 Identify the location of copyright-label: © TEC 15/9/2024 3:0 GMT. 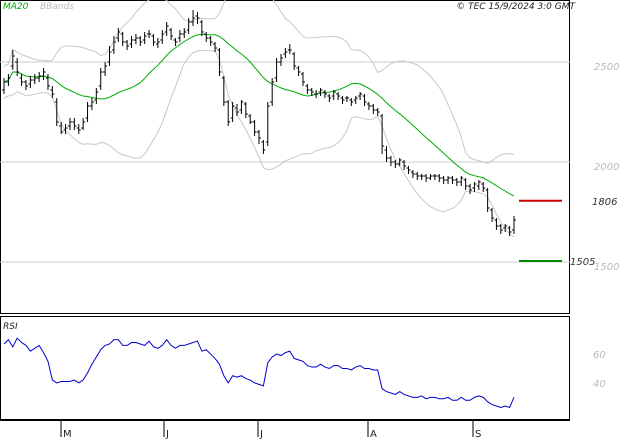
(516, 7).